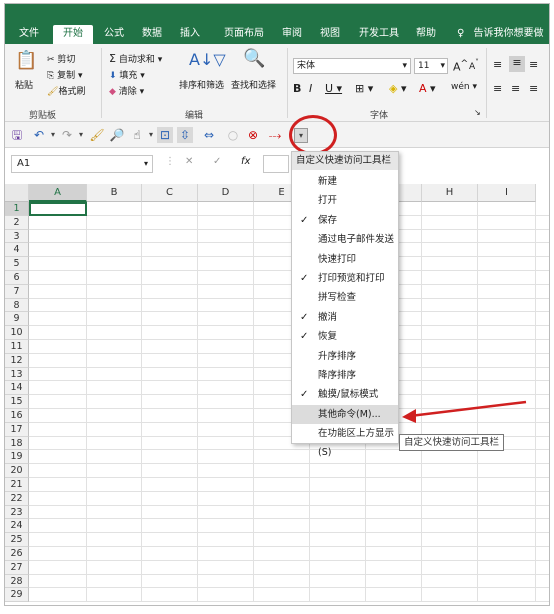 This screenshot has width=554, height=614. I want to click on tab-data: 数据, so click(152, 34).